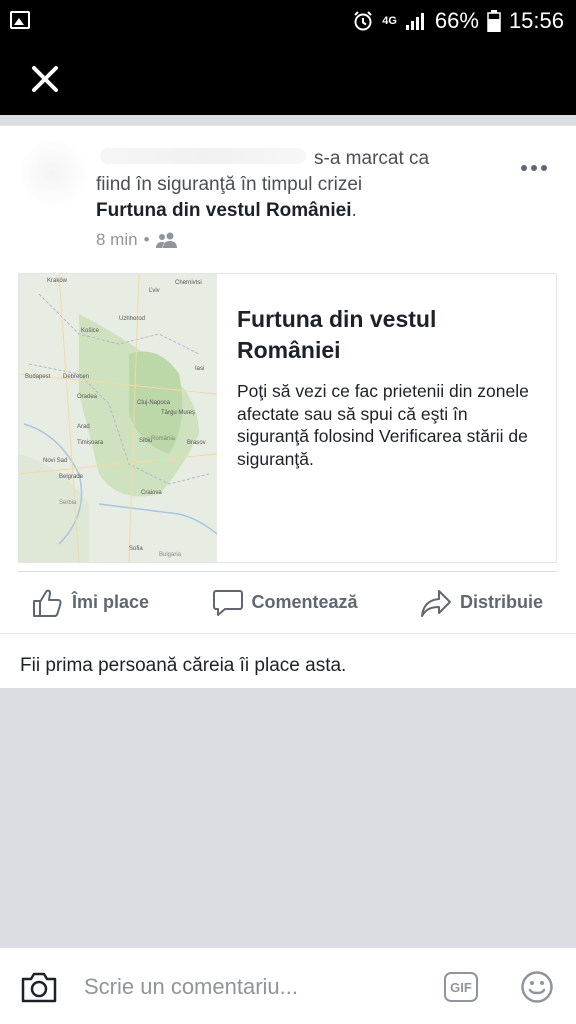  What do you see at coordinates (288, 633) in the screenshot?
I see `divider` at bounding box center [288, 633].